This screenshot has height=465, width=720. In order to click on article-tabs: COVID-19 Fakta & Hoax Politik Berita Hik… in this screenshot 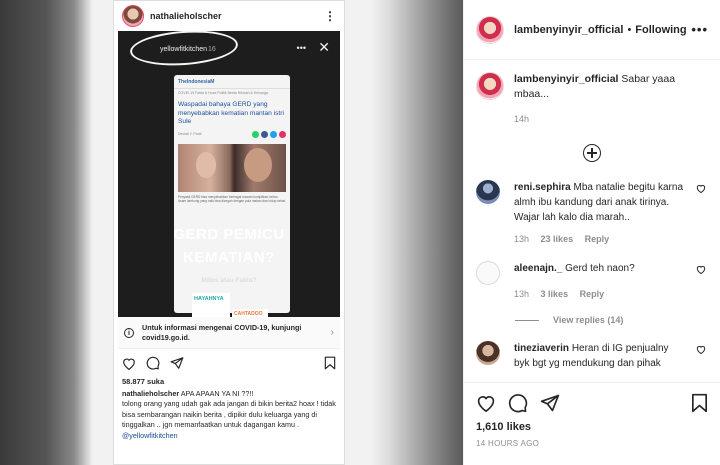, I will do `click(223, 93)`.